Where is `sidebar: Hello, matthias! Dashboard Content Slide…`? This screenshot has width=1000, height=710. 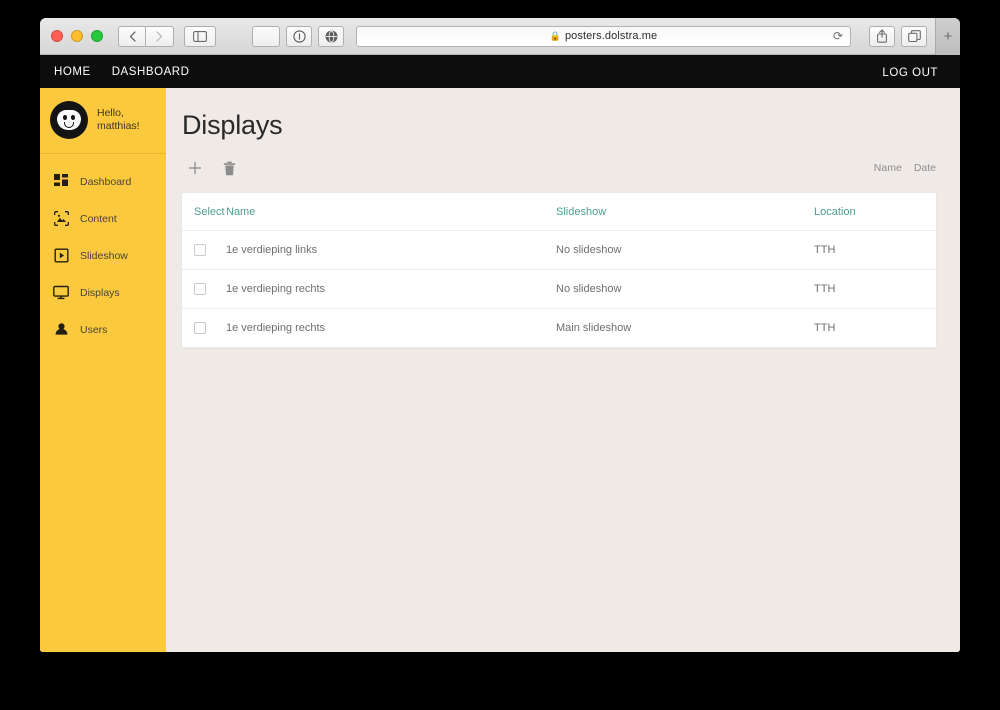 sidebar: Hello, matthias! Dashboard Content Slide… is located at coordinates (103, 370).